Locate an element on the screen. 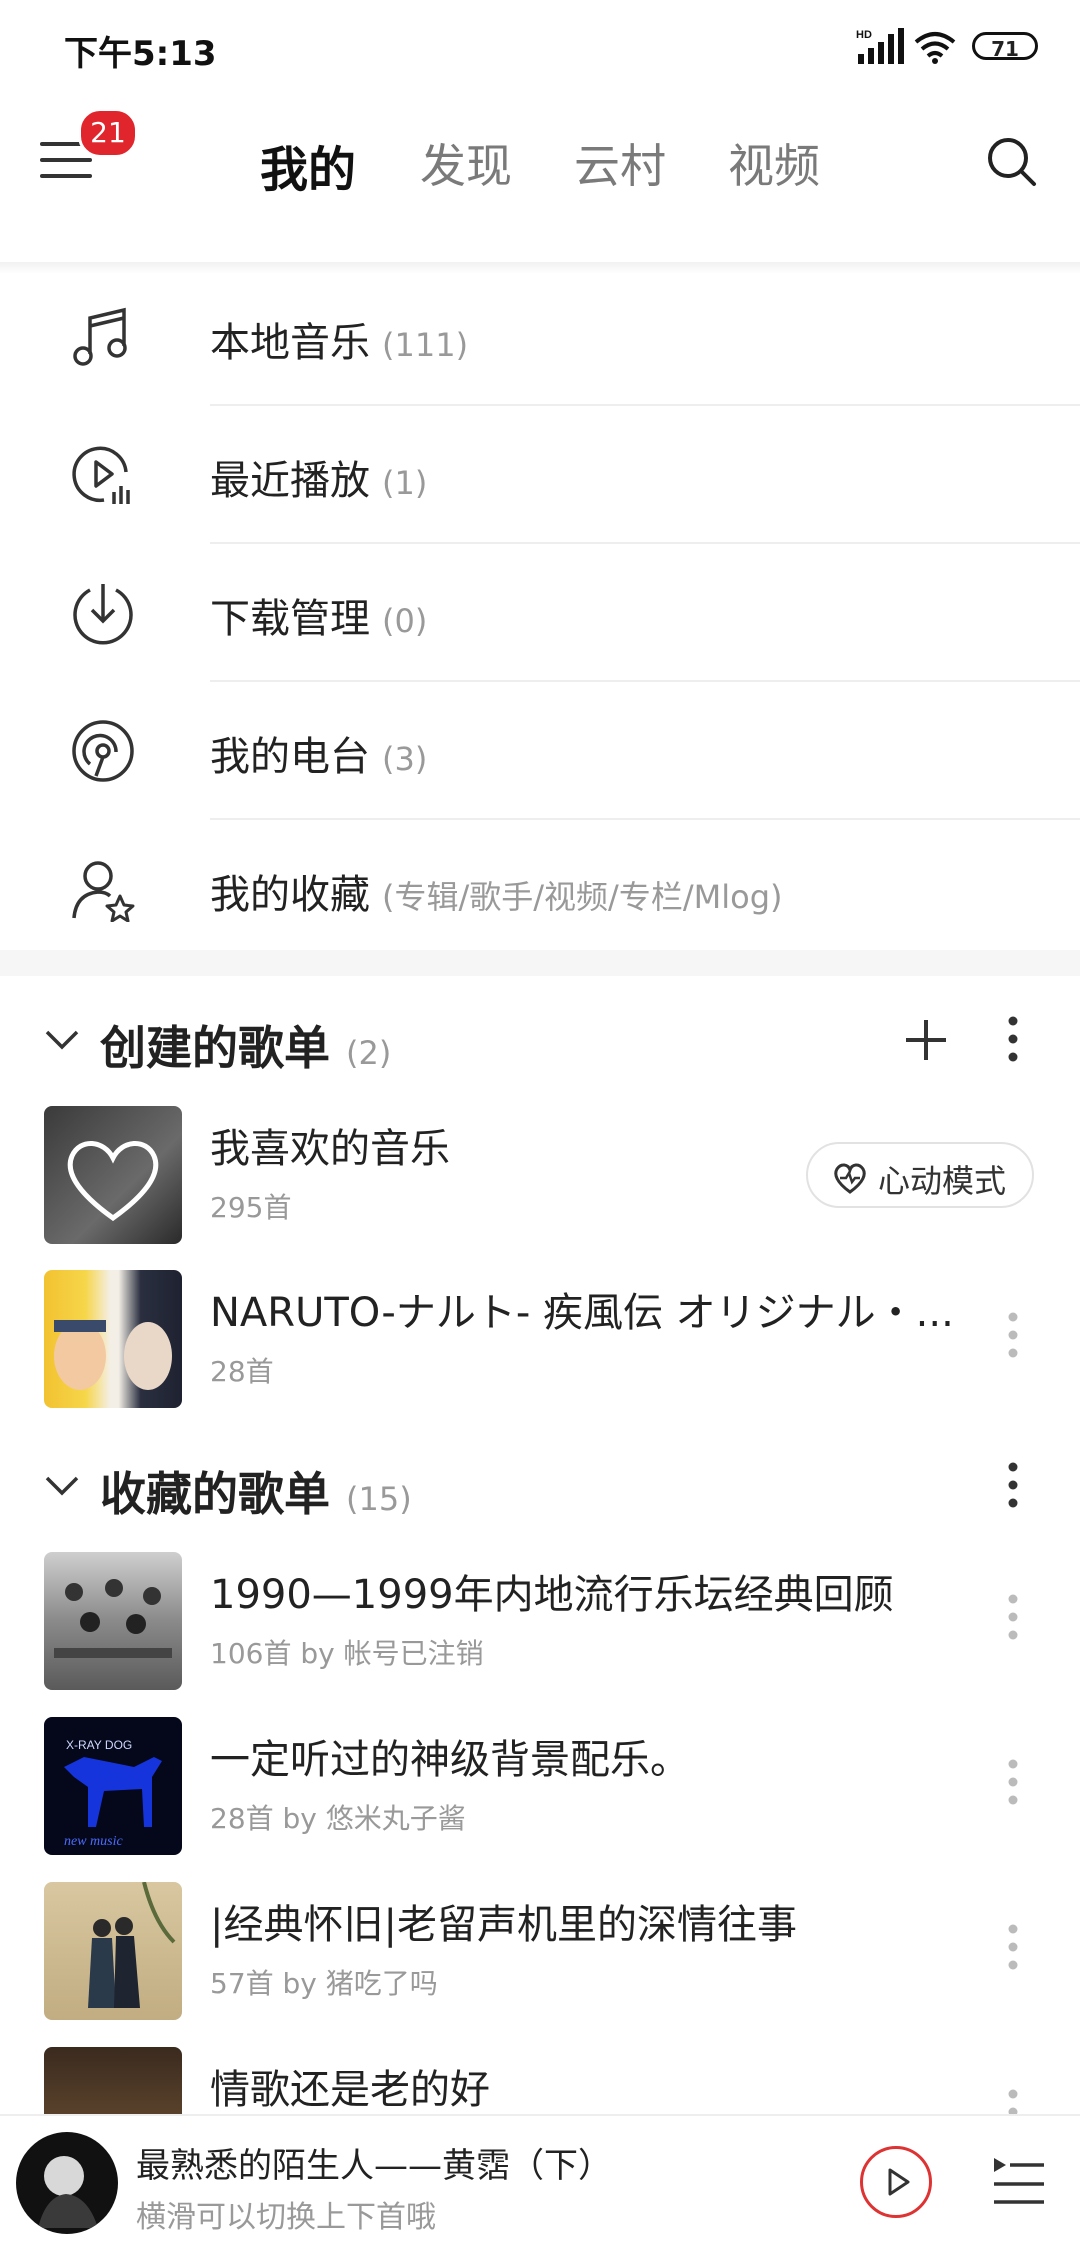 The image size is (1080, 2250). playlist-90s-classics: 1990—1999年内地流行乐坛经典回顾 106首 by 帐号已注销 is located at coordinates (540, 1634).